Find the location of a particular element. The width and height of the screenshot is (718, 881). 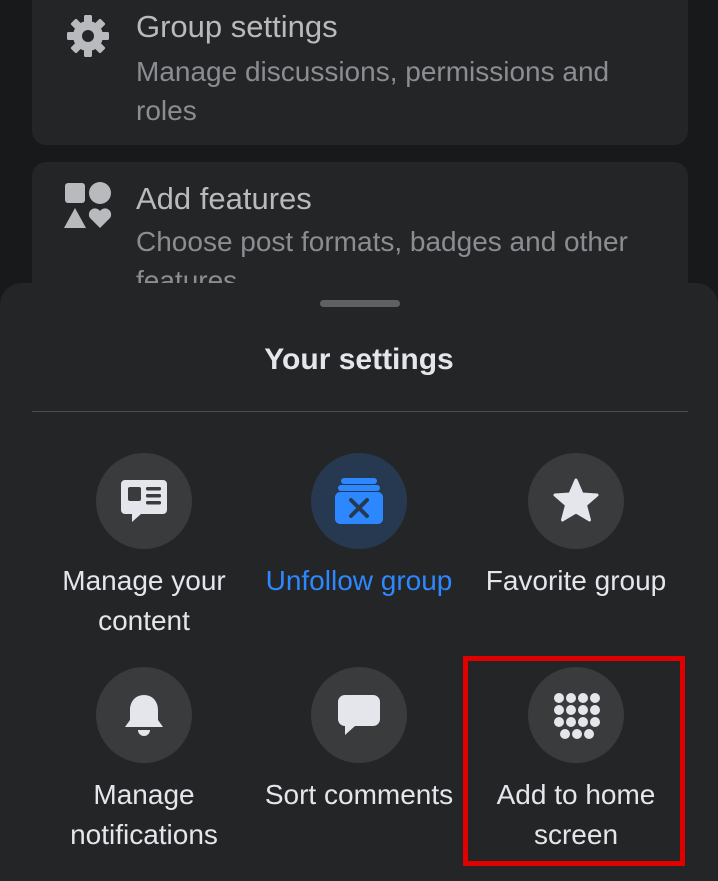

manage-content-label: Manage your content is located at coordinates (144, 600).